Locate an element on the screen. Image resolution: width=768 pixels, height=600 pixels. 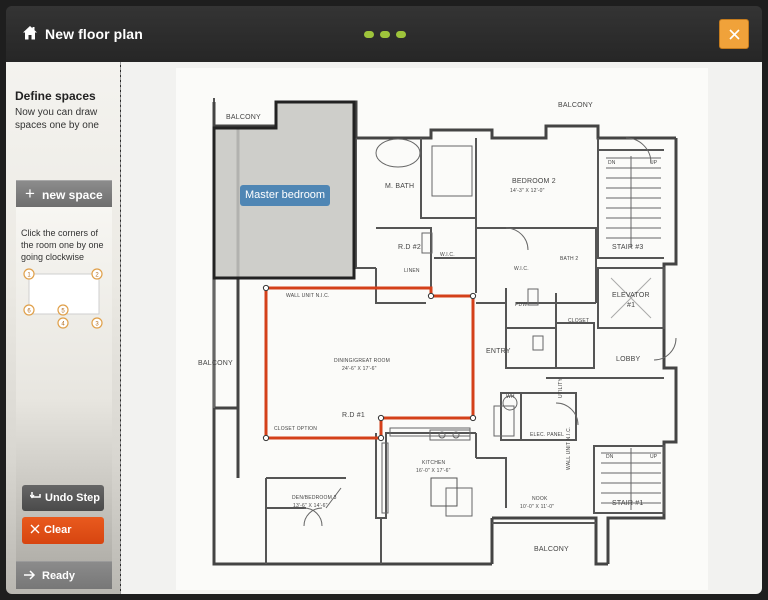
corner-marker-5: 5 is located at coordinates (63, 310).